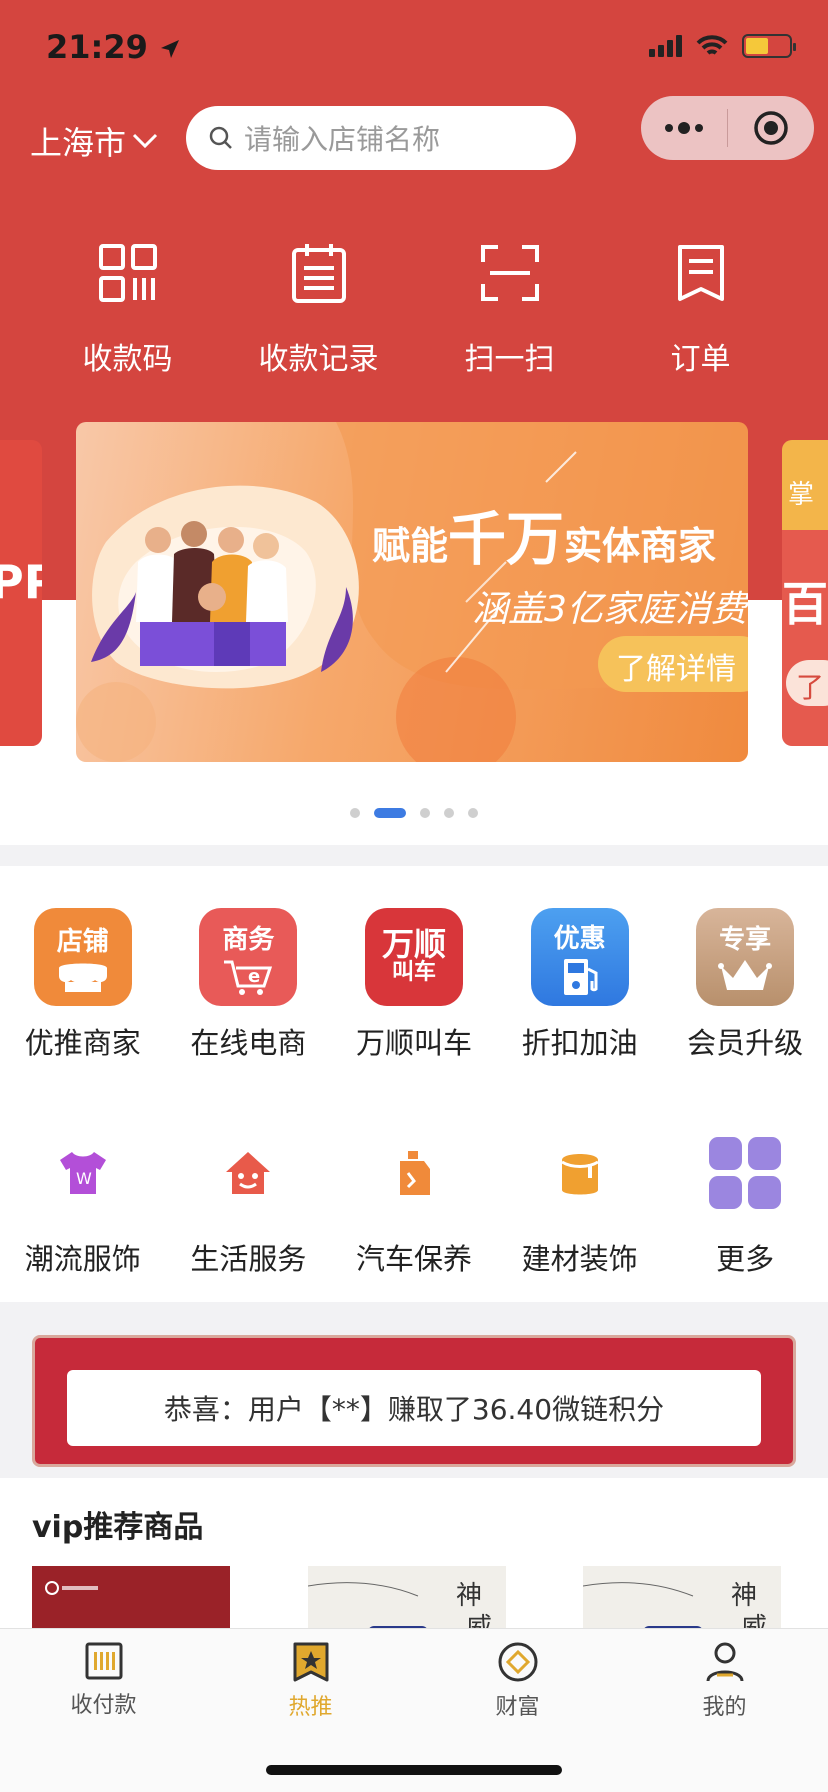  I want to click on category-member-upgrade: 专享 会员升级, so click(745, 985).